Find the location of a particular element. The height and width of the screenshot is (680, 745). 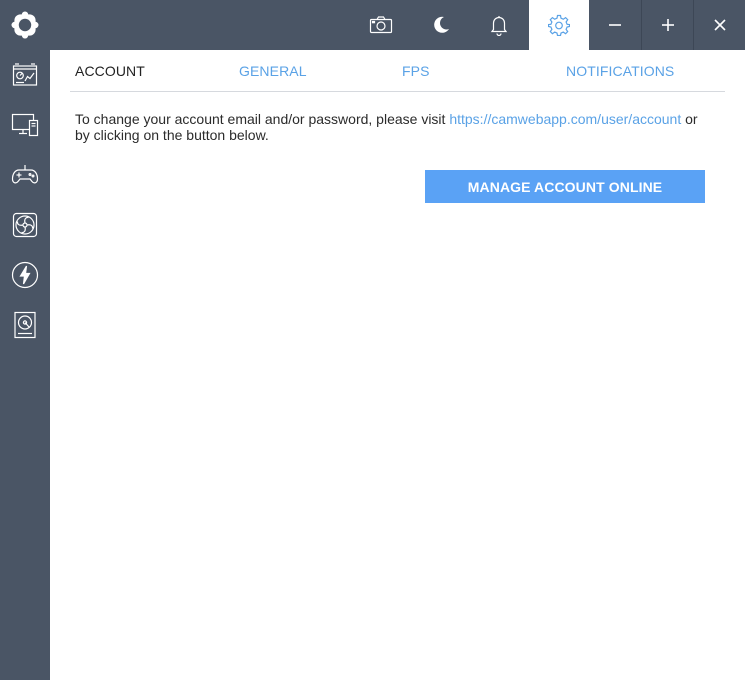

sidebar-item-monitor is located at coordinates (25, 125).